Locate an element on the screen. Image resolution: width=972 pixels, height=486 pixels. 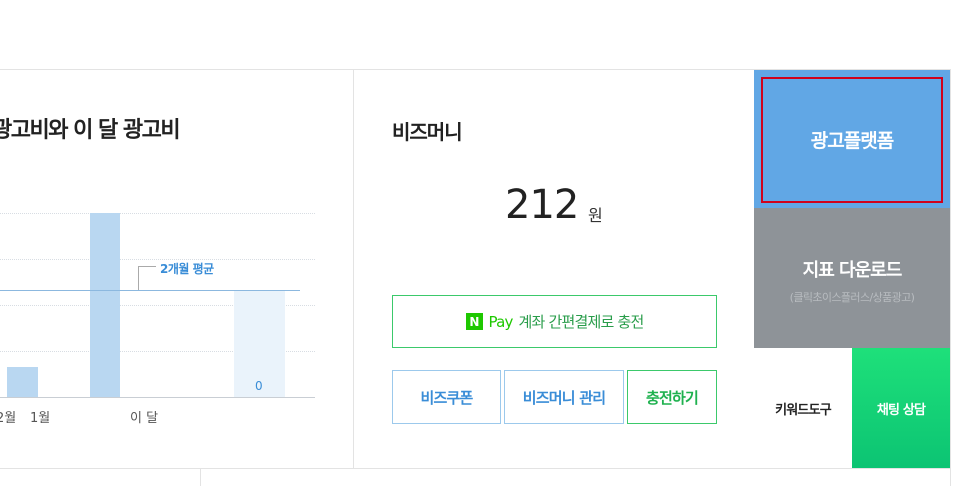
right-edge is located at coordinates (950, 277).